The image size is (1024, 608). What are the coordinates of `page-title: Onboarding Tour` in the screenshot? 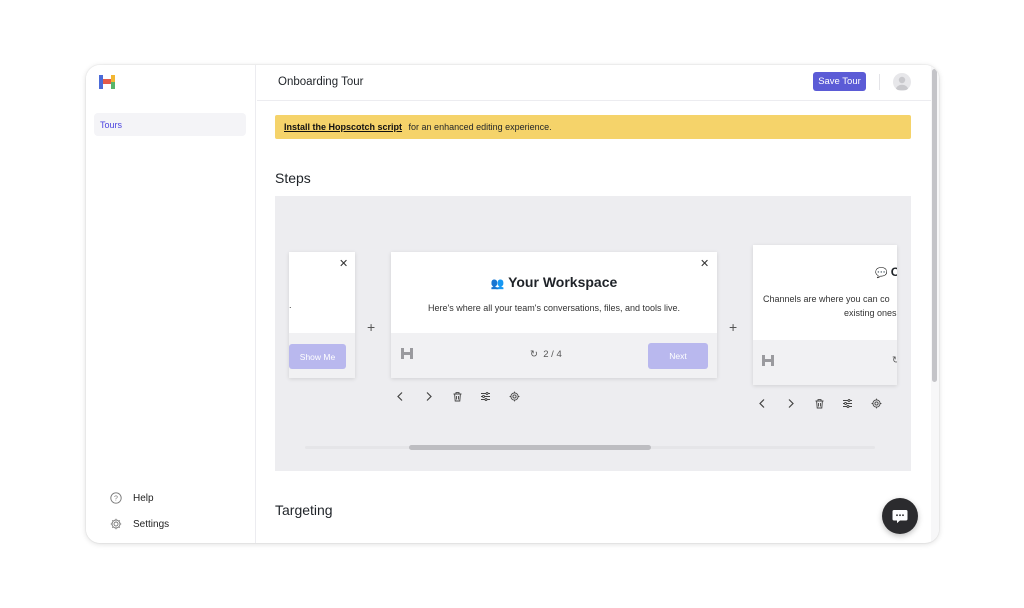 It's located at (321, 82).